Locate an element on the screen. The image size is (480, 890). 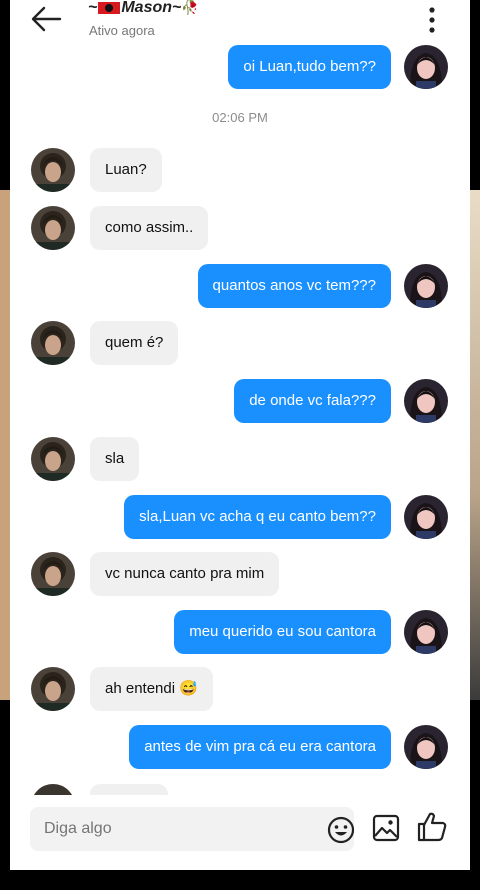
more-vertical-icon is located at coordinates (432, 20).